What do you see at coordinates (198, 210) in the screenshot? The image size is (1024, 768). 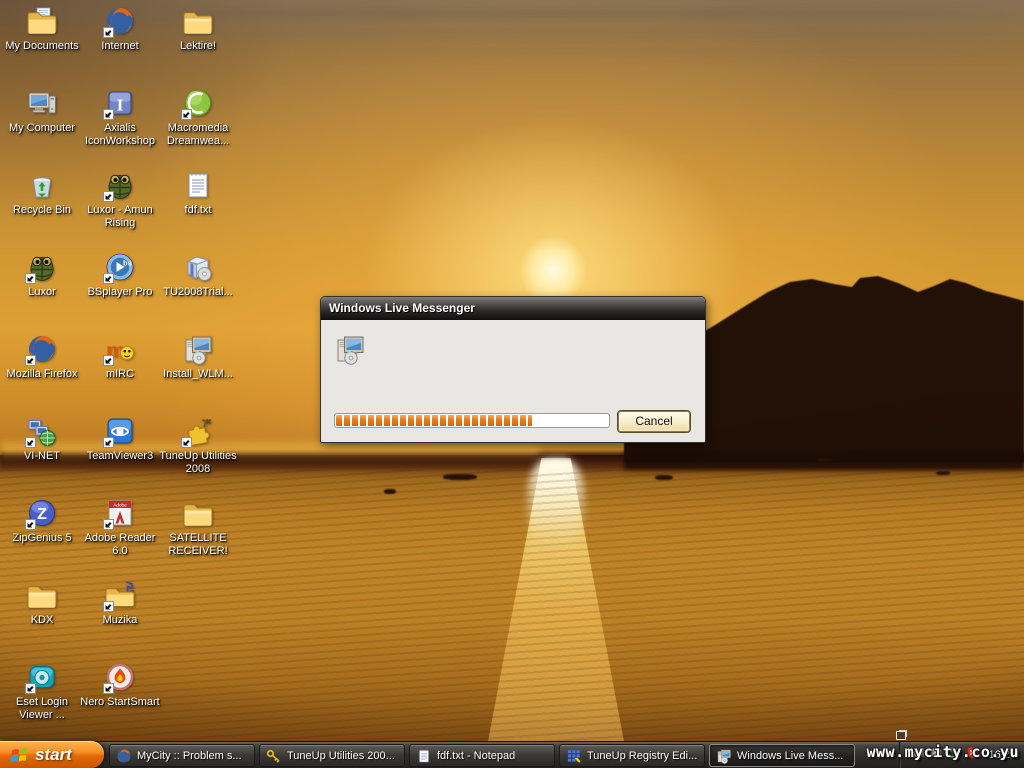 I see `desktop-icon-label: fdf.txt` at bounding box center [198, 210].